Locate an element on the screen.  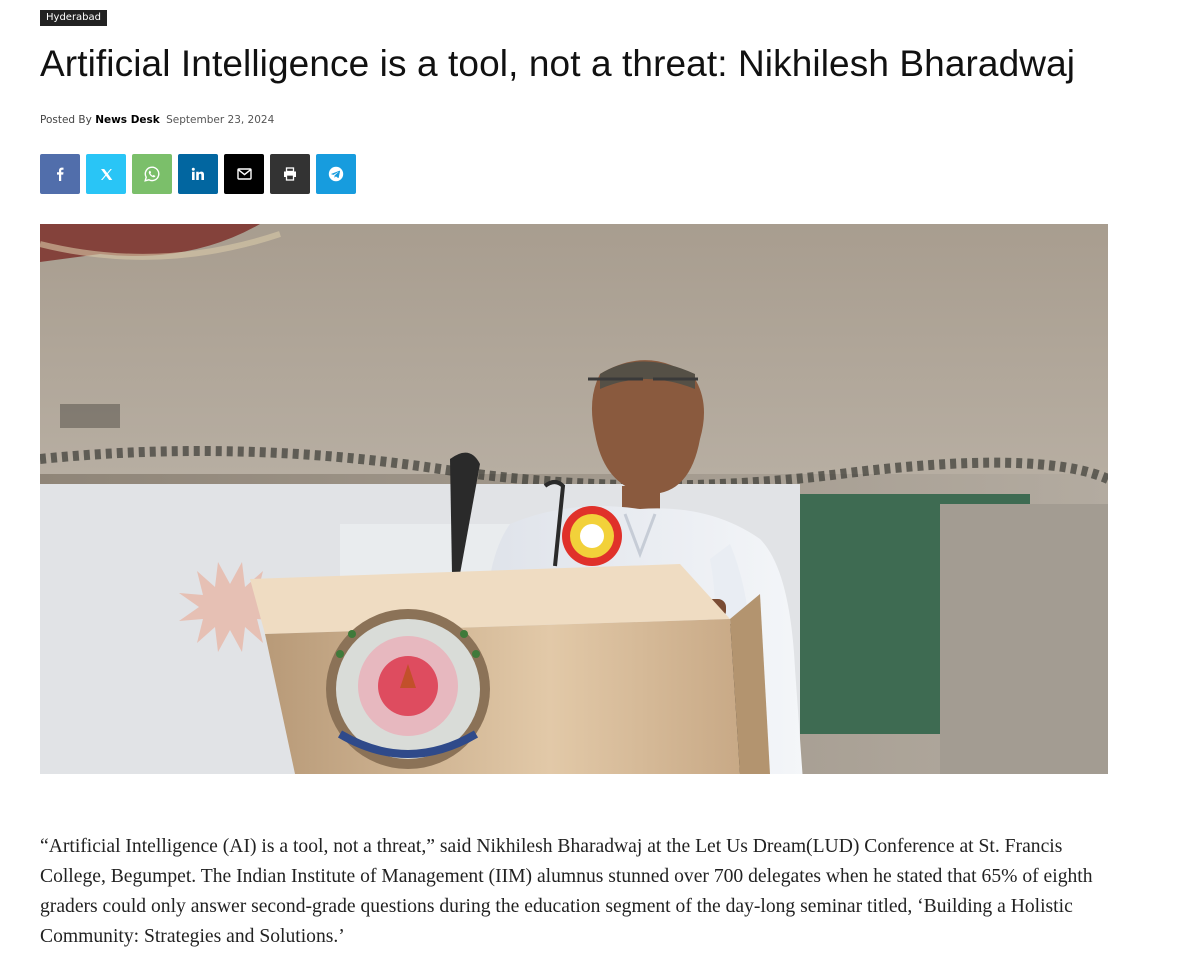
article-meta: Posted By News Desk September 23, 2024 is located at coordinates (157, 120).